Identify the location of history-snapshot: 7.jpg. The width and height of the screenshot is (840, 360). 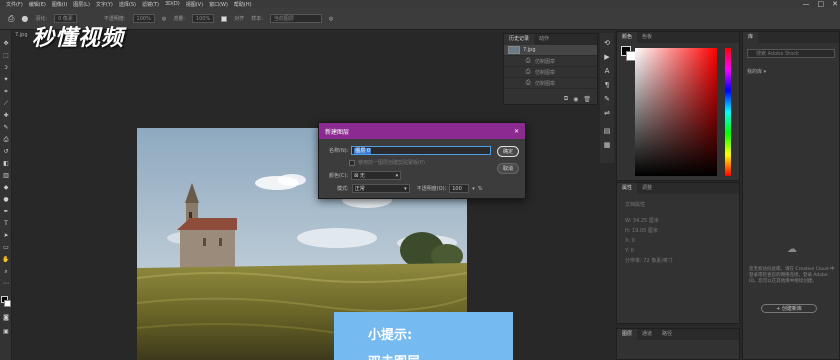
(550, 50).